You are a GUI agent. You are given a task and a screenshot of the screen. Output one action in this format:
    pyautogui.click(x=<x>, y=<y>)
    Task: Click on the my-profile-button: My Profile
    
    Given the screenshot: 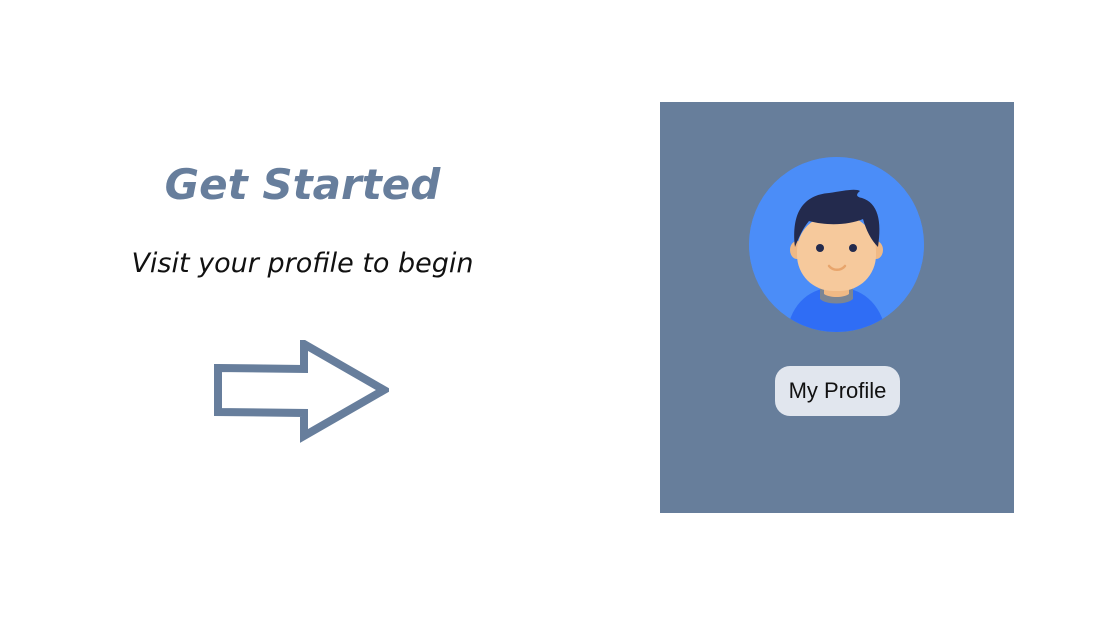 What is the action you would take?
    pyautogui.click(x=837, y=391)
    